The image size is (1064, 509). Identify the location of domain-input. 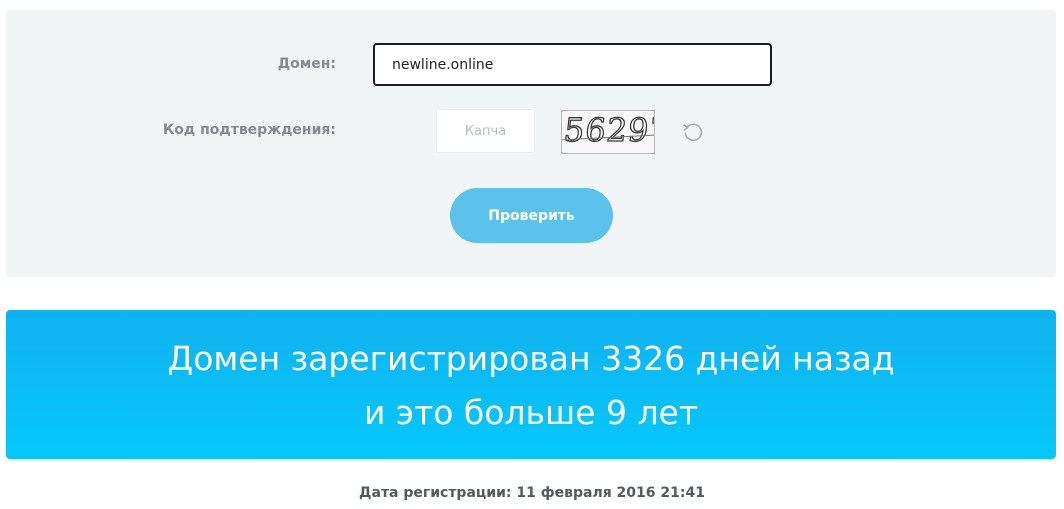
(572, 64).